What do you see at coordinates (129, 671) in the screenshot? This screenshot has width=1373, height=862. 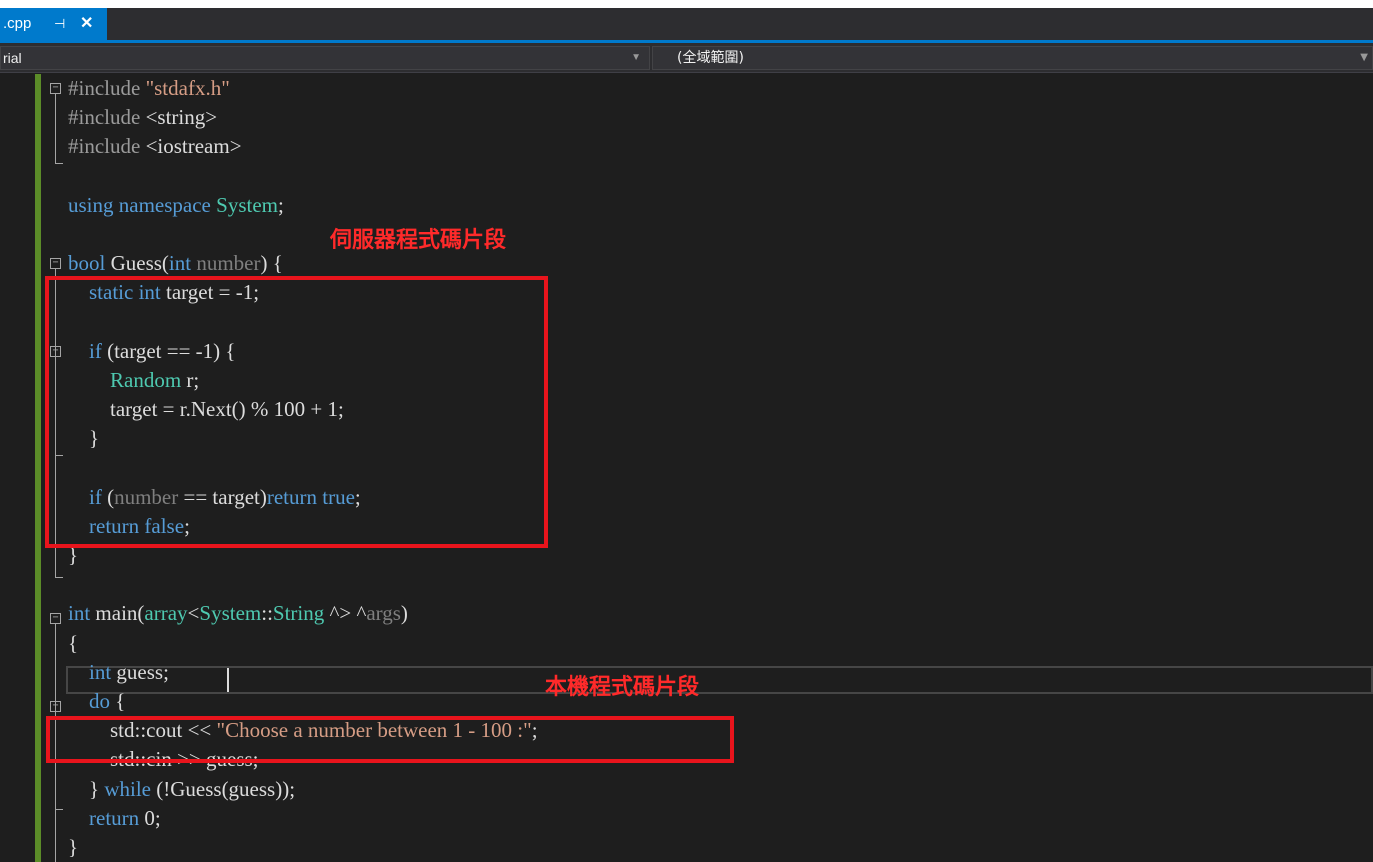 I see `code-line-text: int guess;` at bounding box center [129, 671].